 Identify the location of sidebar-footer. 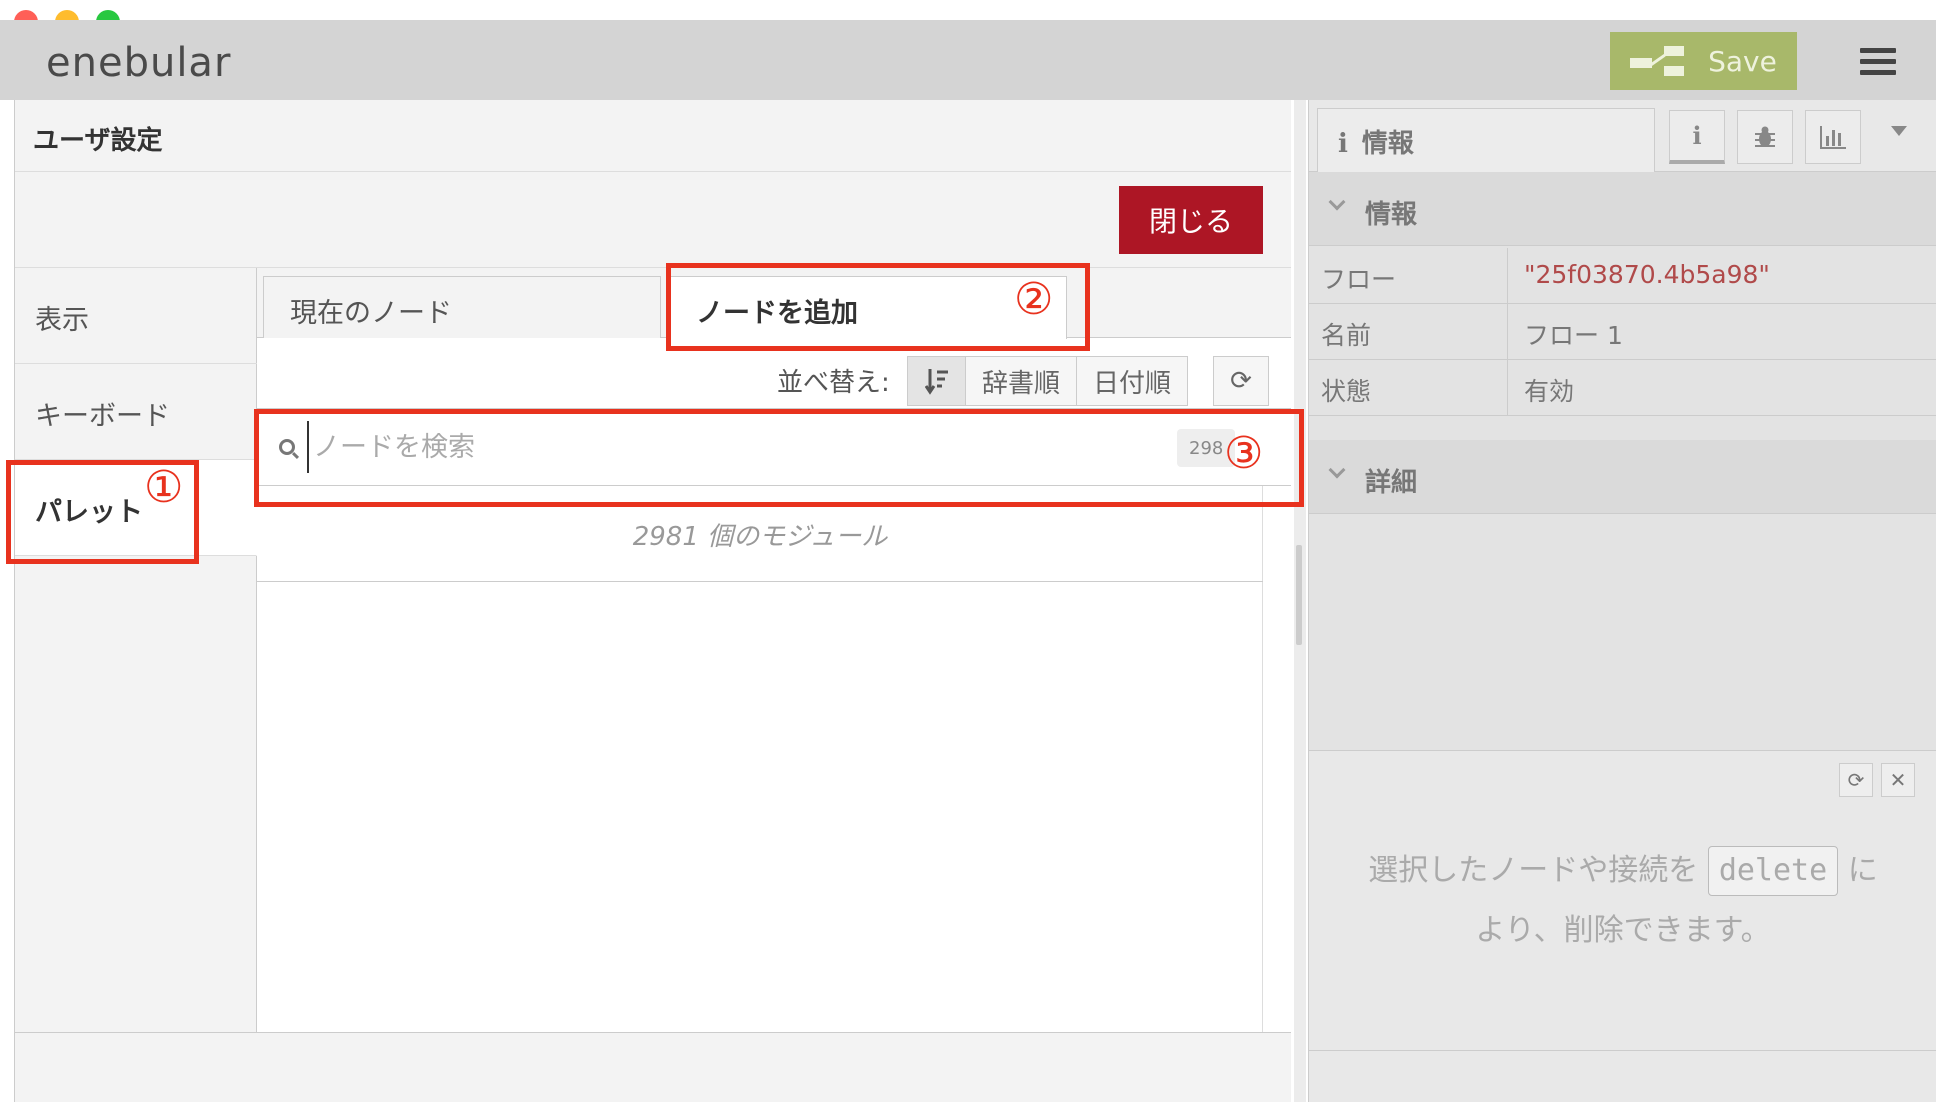
(1622, 1076).